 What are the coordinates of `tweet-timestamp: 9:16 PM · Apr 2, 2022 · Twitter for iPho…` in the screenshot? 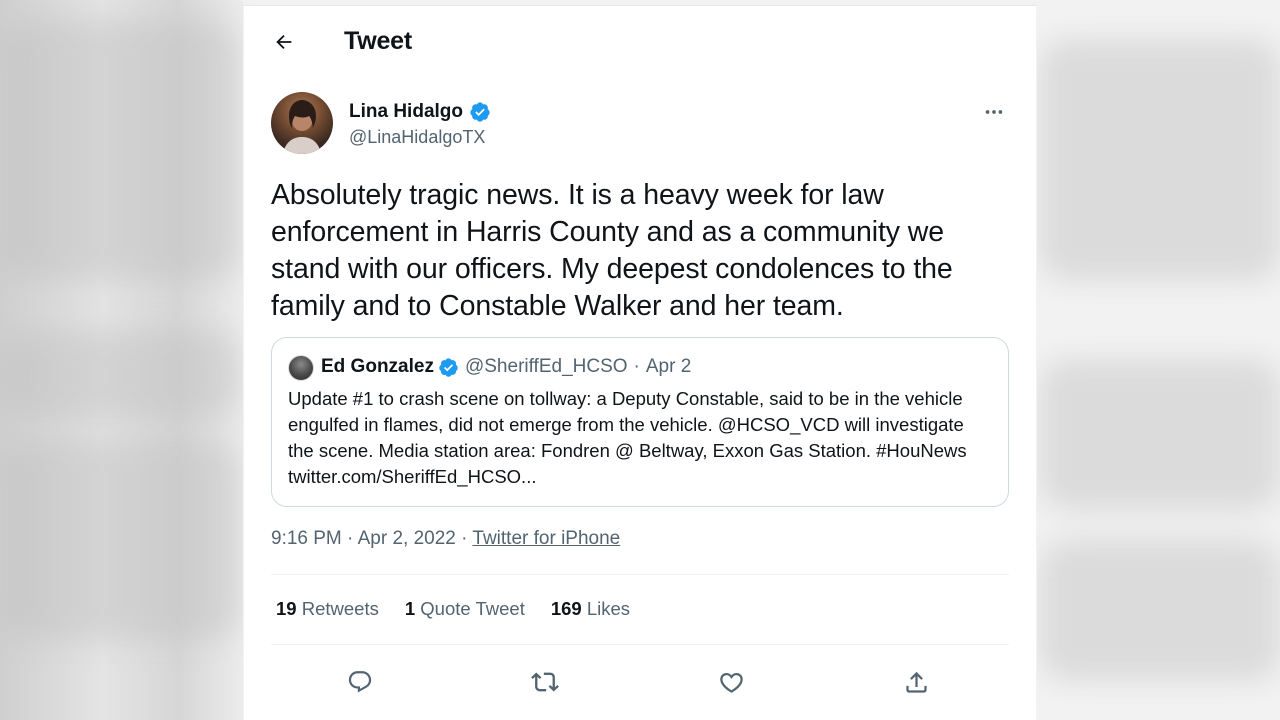 It's located at (445, 539).